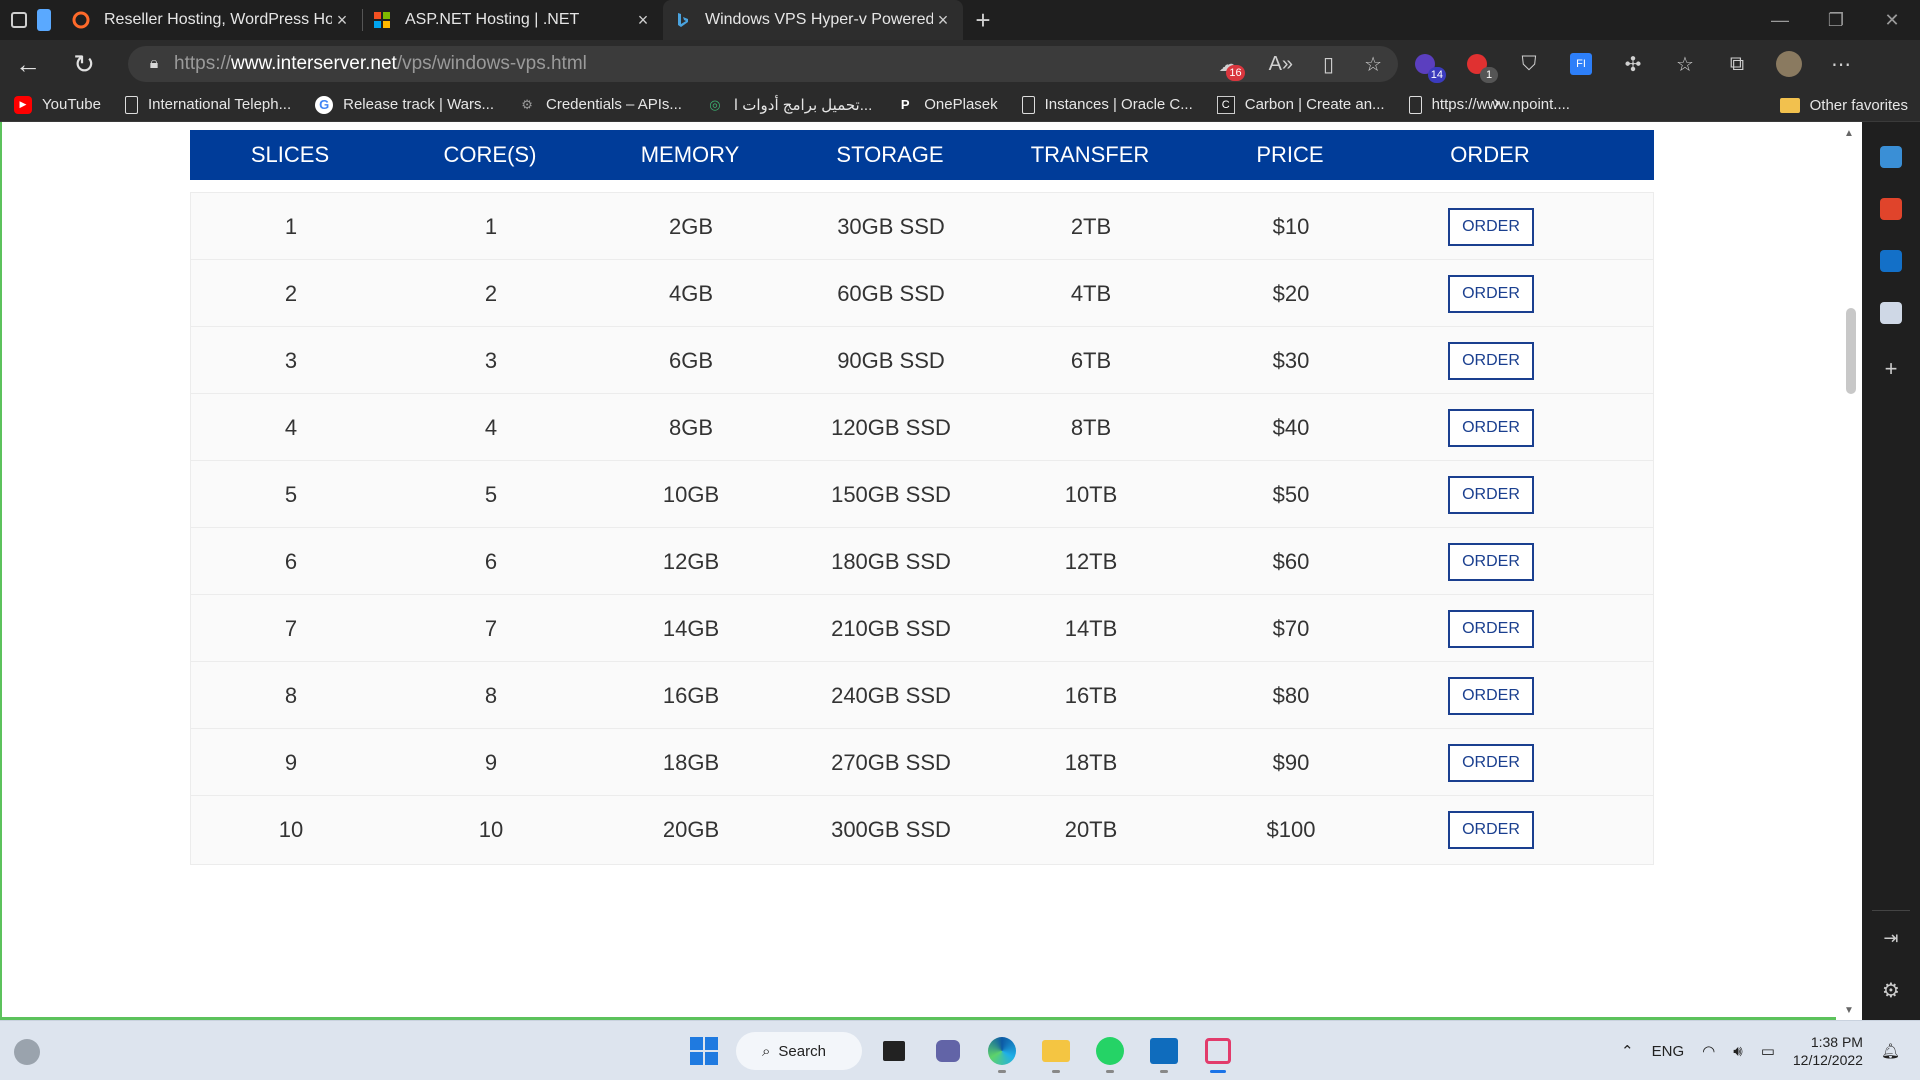 The image size is (1920, 1080). Describe the element at coordinates (922, 361) in the screenshot. I see `table-row: 3 3 6GB 90GB SSD 6TB $30 ORDER` at that location.